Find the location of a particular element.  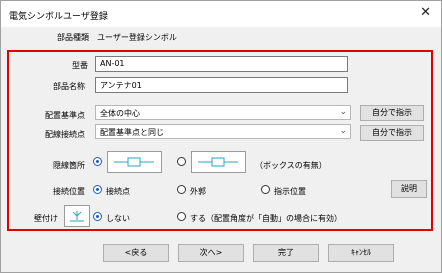

hidden-line-option1-preview is located at coordinates (134, 162).